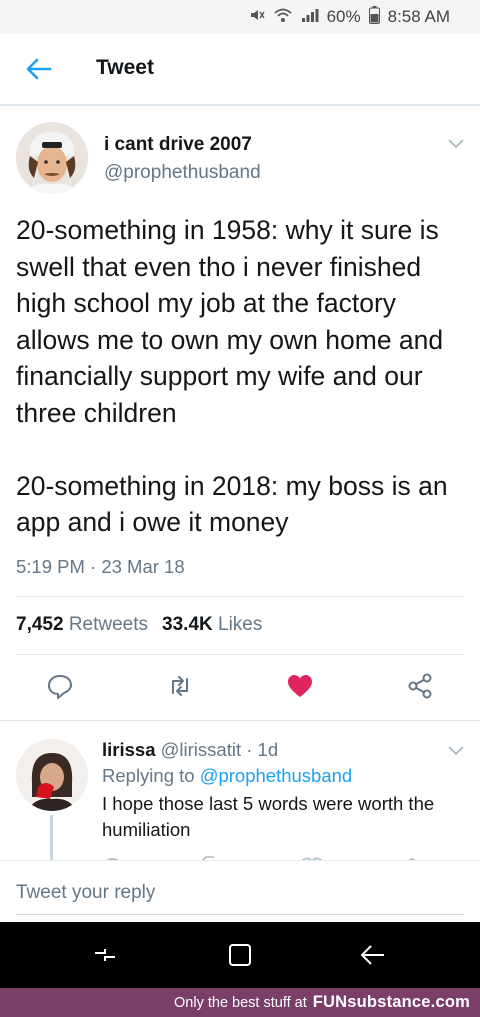  I want to click on wifi-icon, so click(283, 17).